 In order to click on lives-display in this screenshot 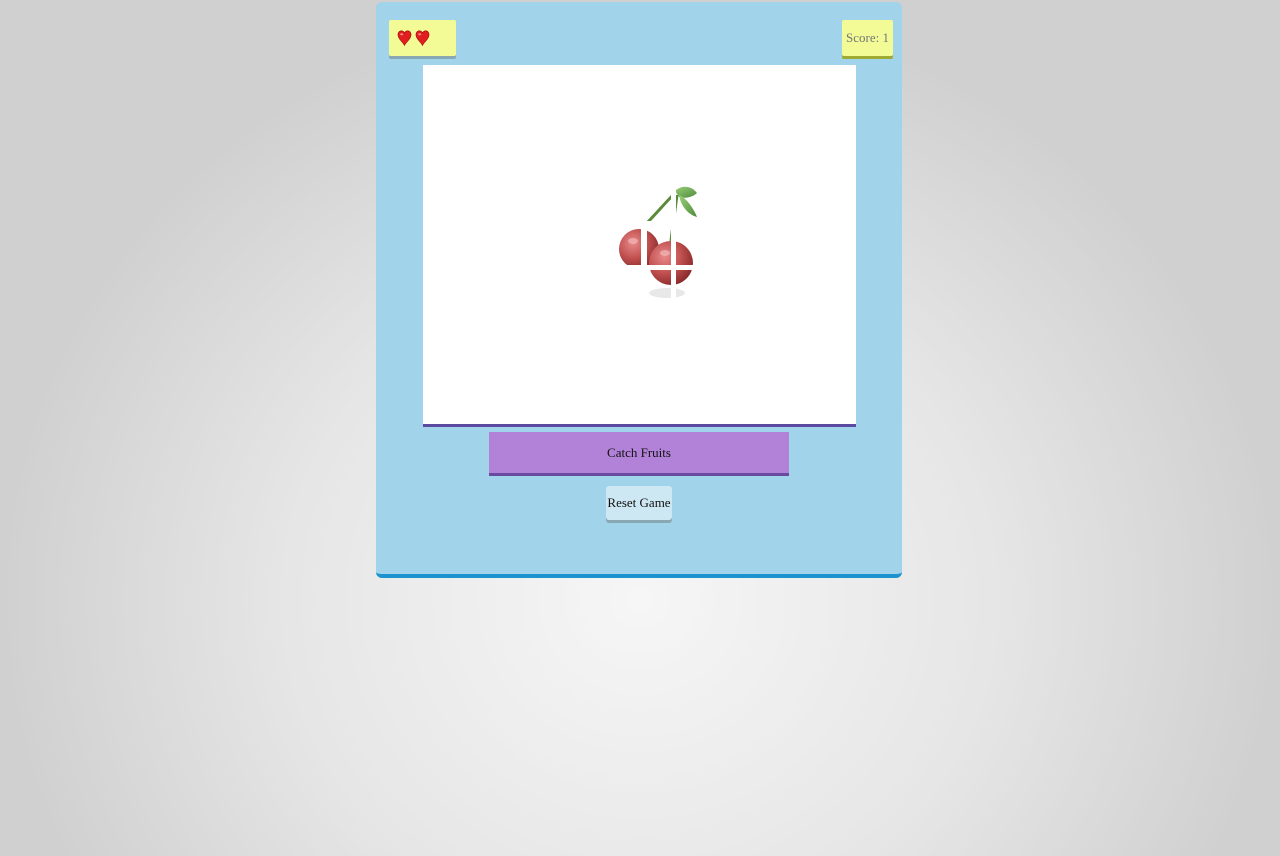, I will do `click(422, 38)`.